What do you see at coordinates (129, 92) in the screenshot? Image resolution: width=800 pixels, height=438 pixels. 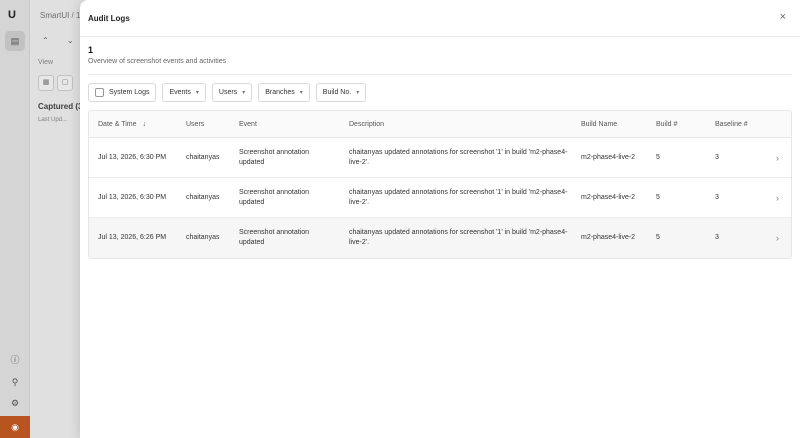 I see `system-logs-label: System Logs` at bounding box center [129, 92].